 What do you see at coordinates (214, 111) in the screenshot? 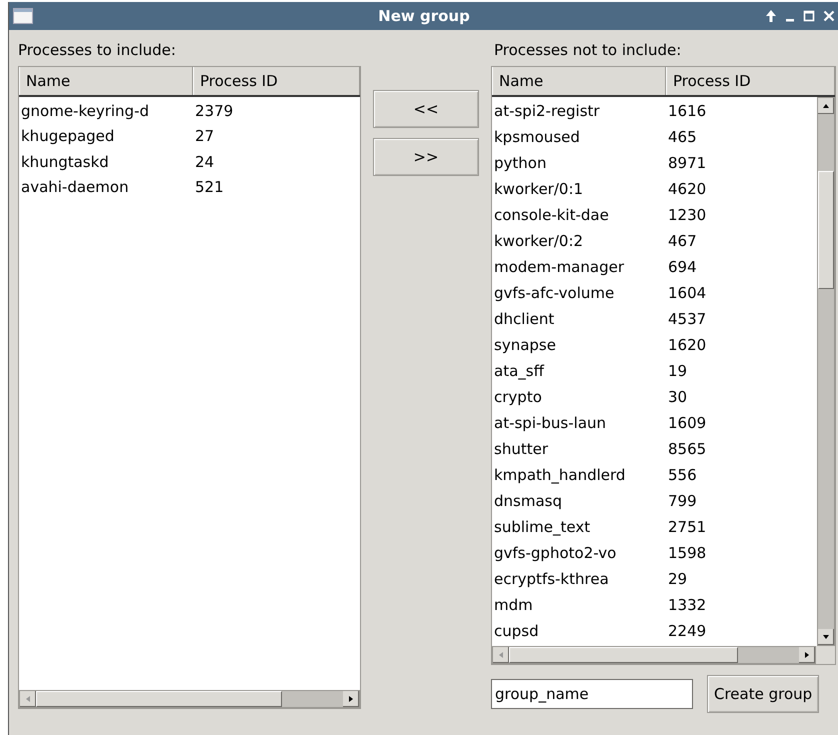
I see `process-id: 2379` at bounding box center [214, 111].